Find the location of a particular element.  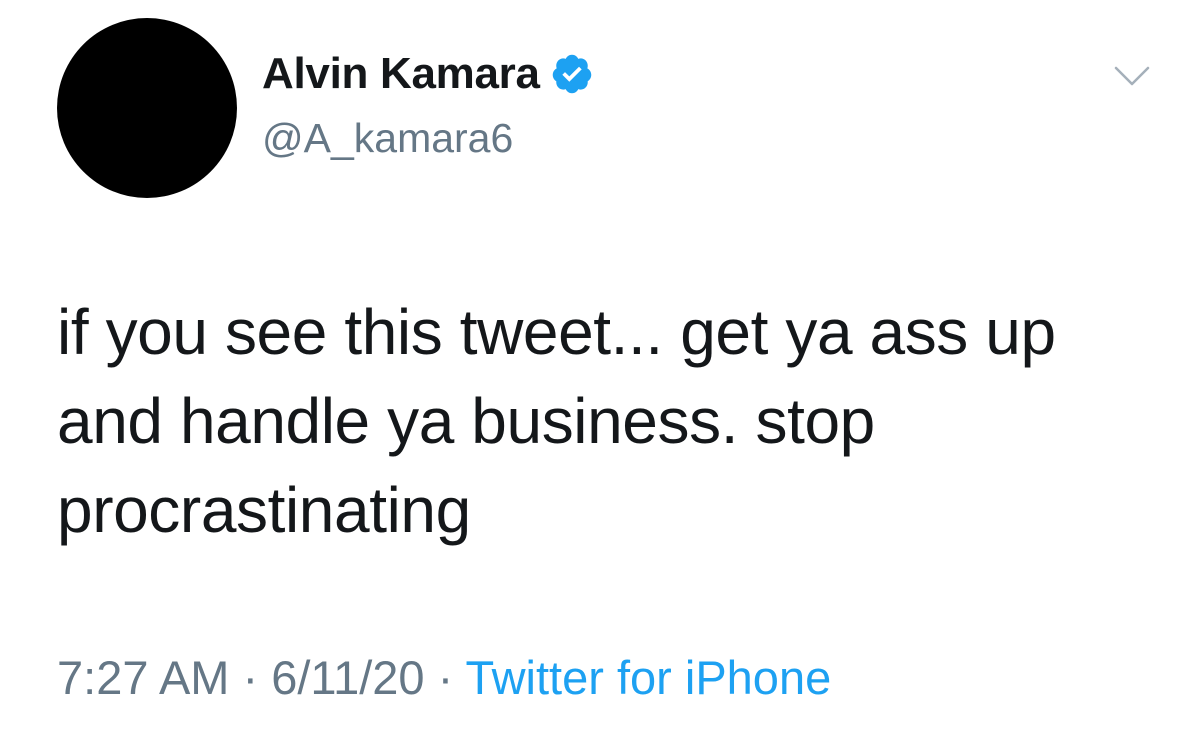

tweet-text-line: procrastinating is located at coordinates (264, 510).